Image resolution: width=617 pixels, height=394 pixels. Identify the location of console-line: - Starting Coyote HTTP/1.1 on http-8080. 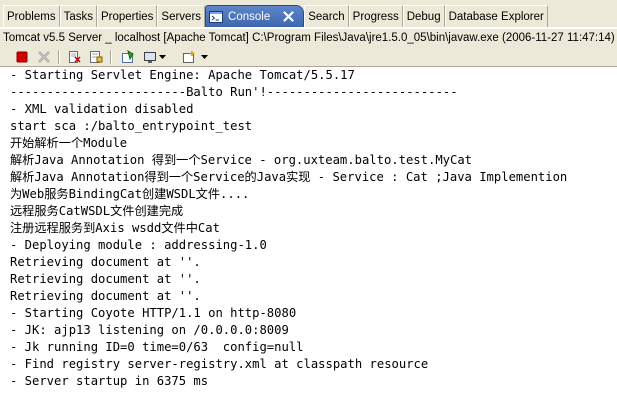
(153, 313).